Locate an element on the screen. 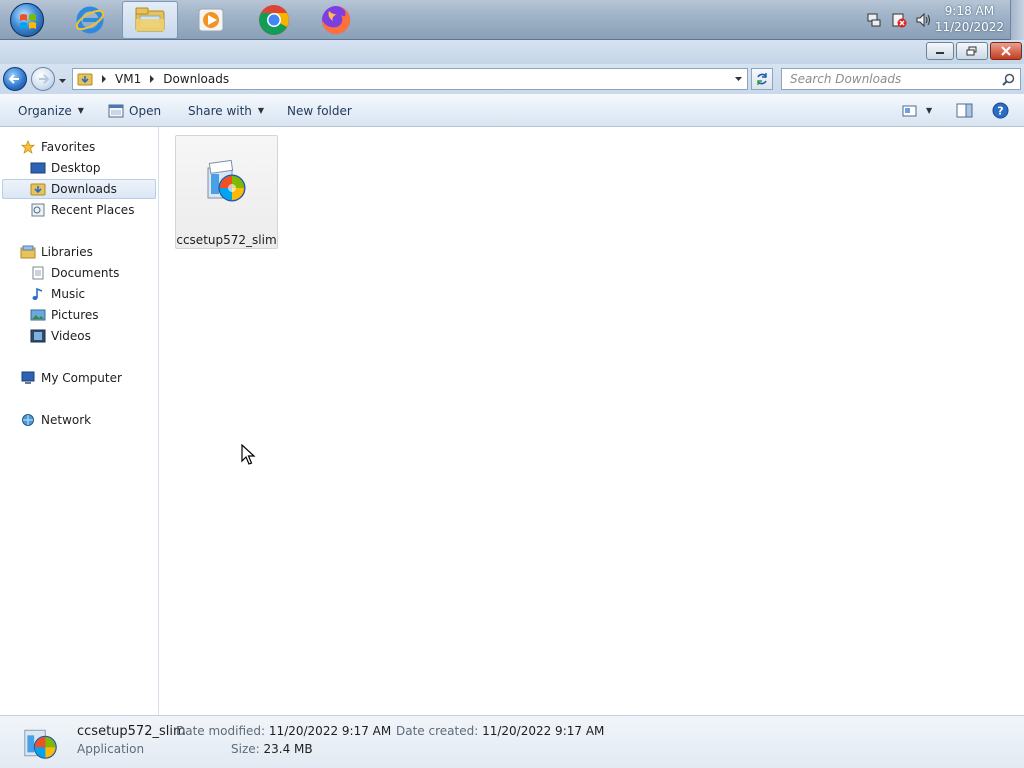 The height and width of the screenshot is (768, 1024). open-button: Open is located at coordinates (134, 110).